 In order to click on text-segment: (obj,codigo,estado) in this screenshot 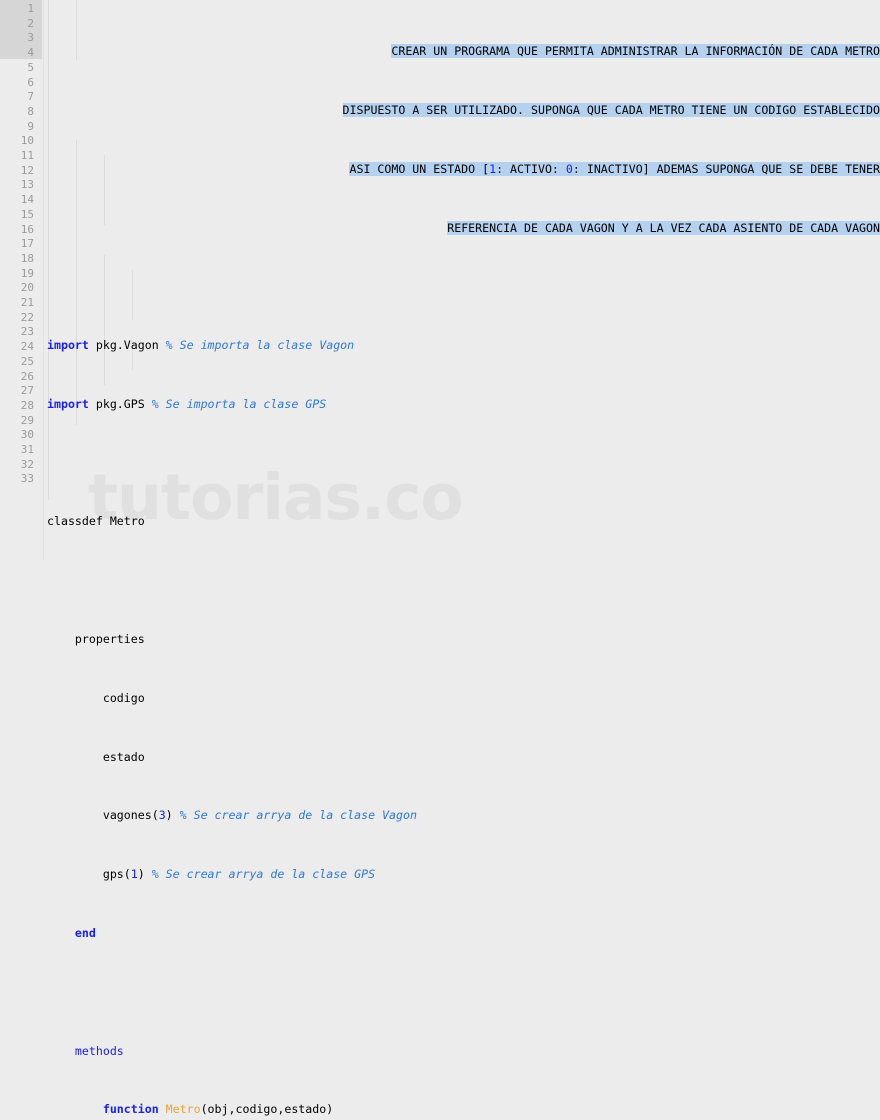, I will do `click(267, 1109)`.